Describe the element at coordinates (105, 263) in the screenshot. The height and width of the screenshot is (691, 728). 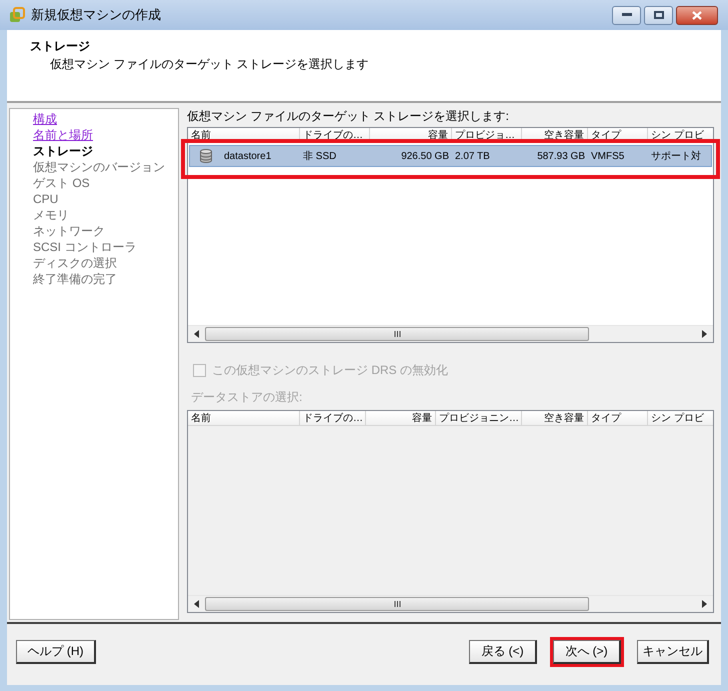
I see `sidebar-step: ディスクの選択` at that location.